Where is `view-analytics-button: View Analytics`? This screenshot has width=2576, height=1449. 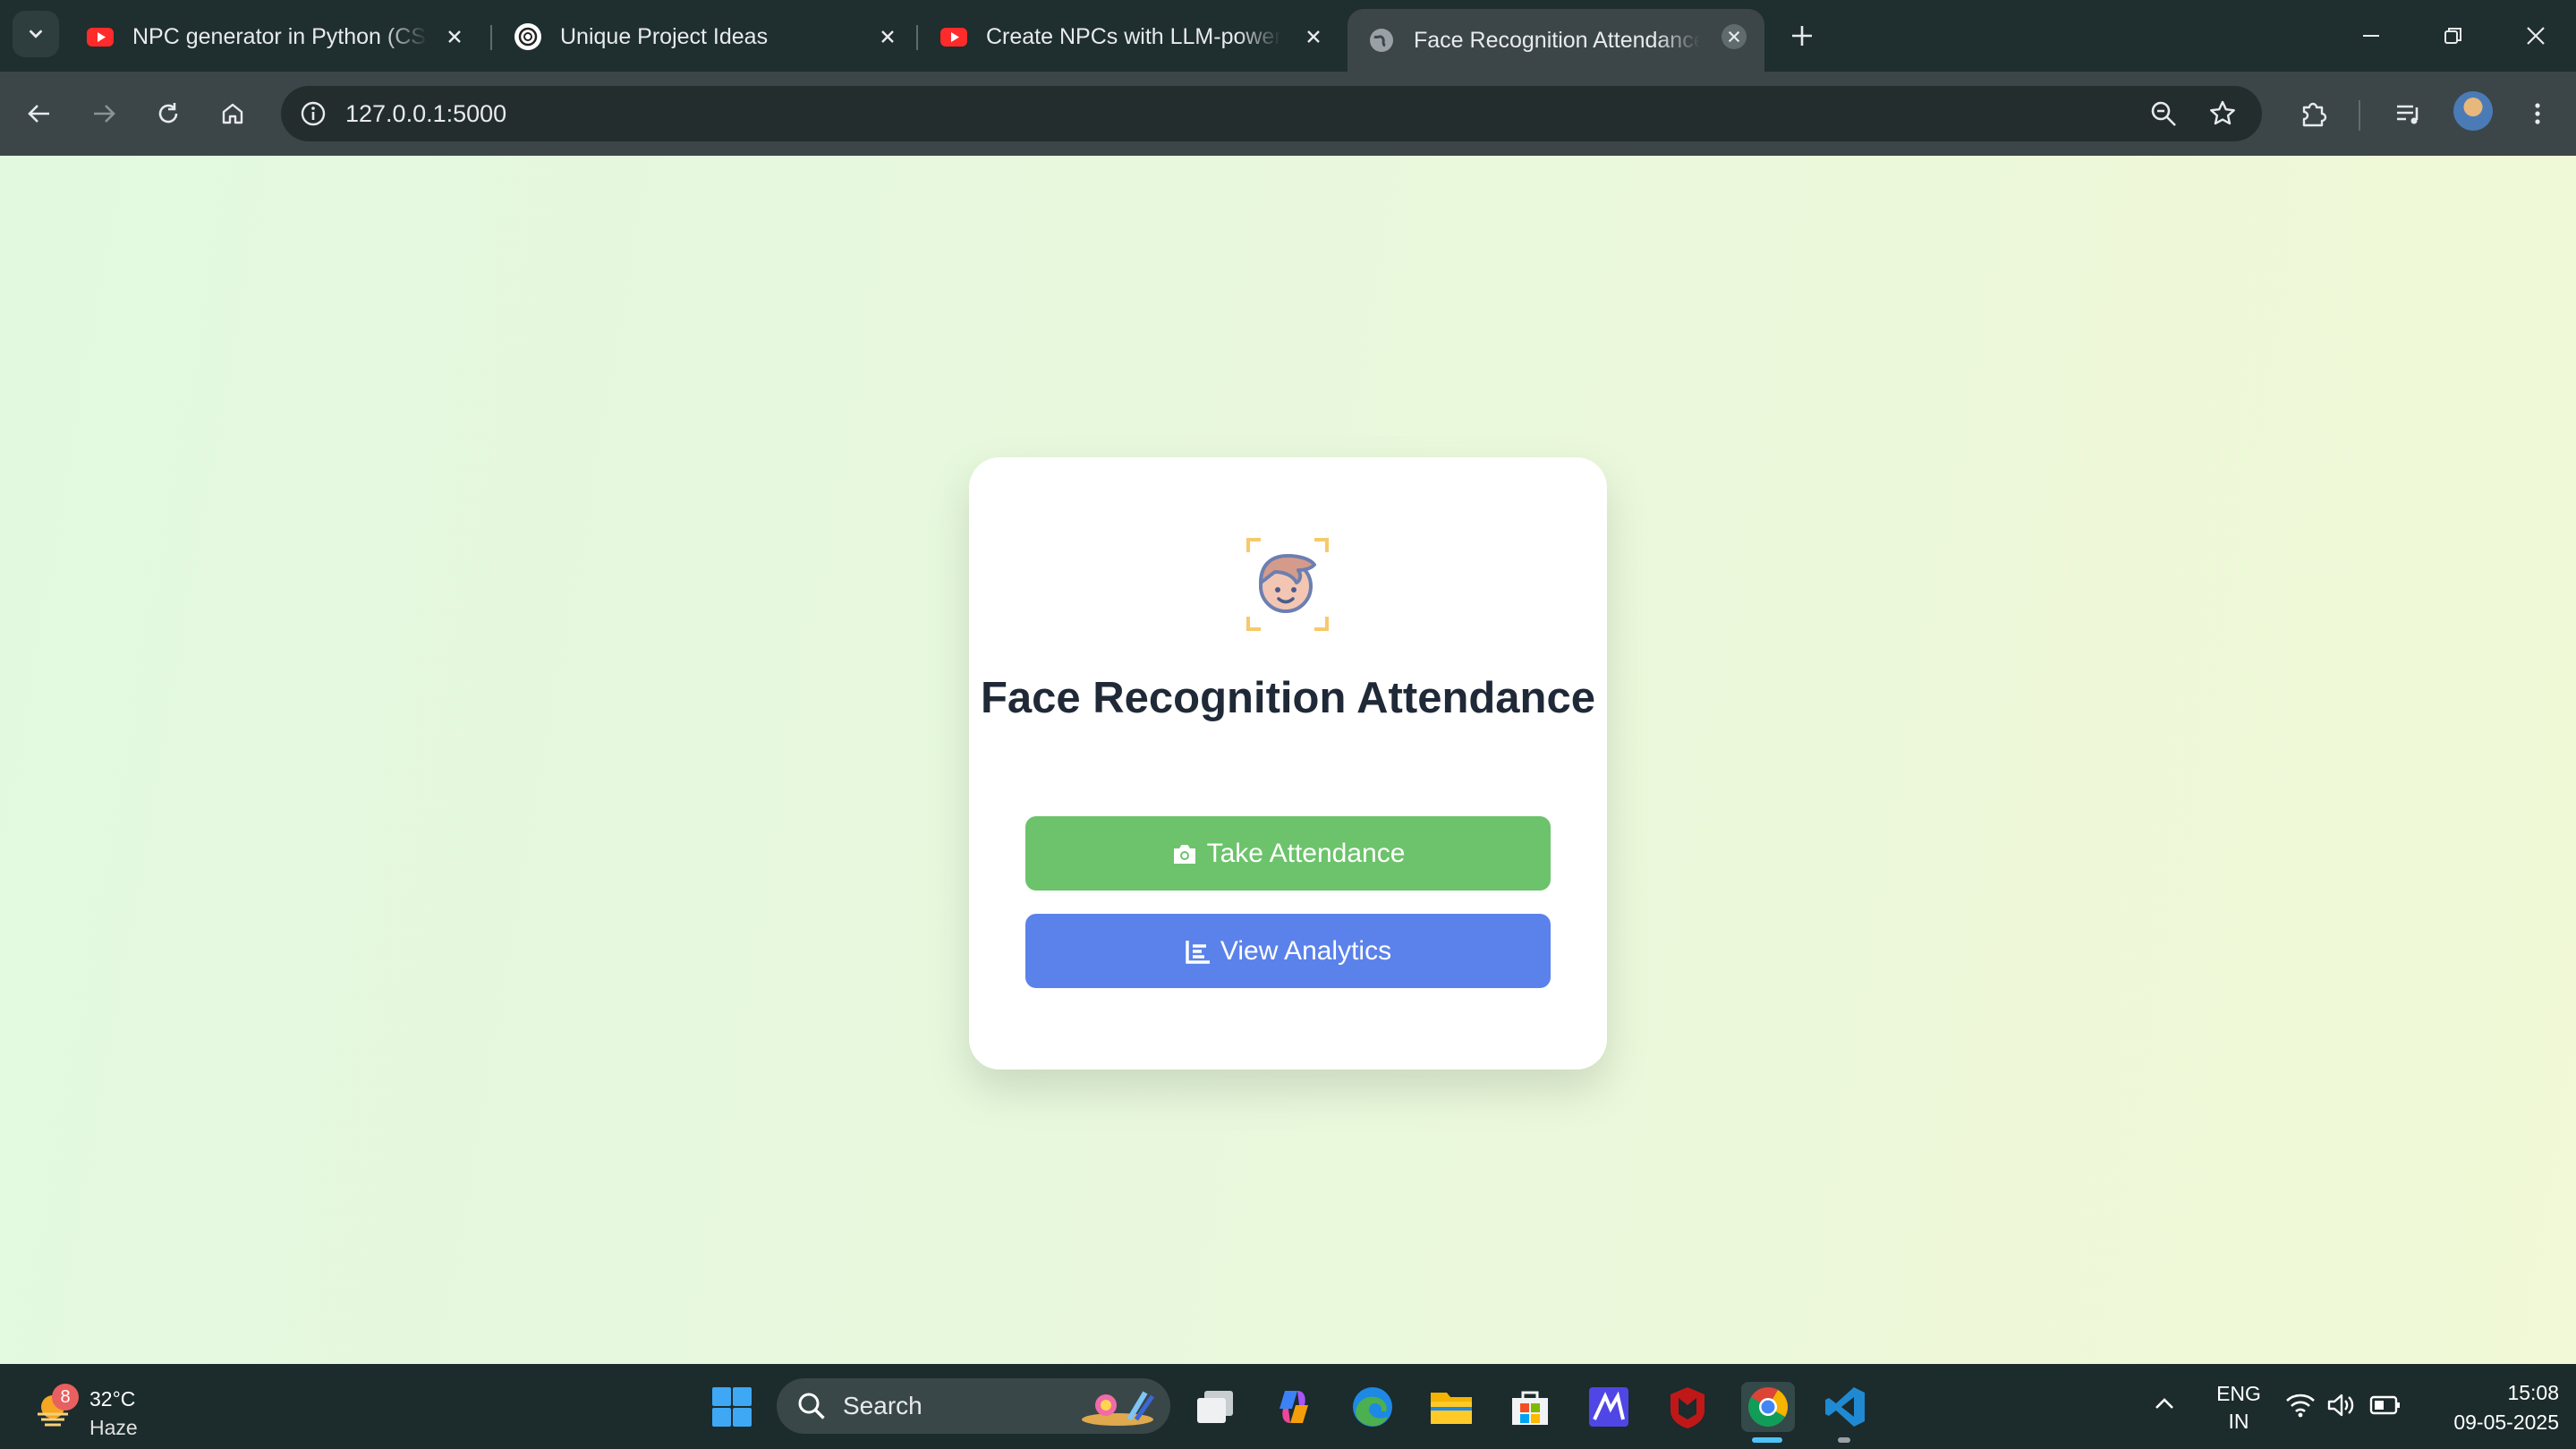
view-analytics-button: View Analytics is located at coordinates (1288, 951).